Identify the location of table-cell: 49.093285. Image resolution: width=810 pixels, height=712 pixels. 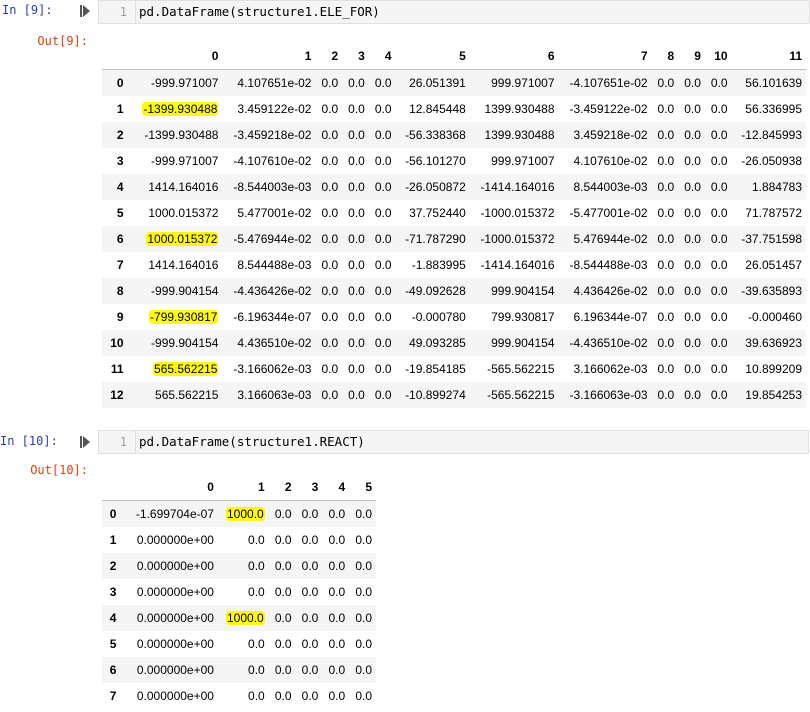
(437, 343).